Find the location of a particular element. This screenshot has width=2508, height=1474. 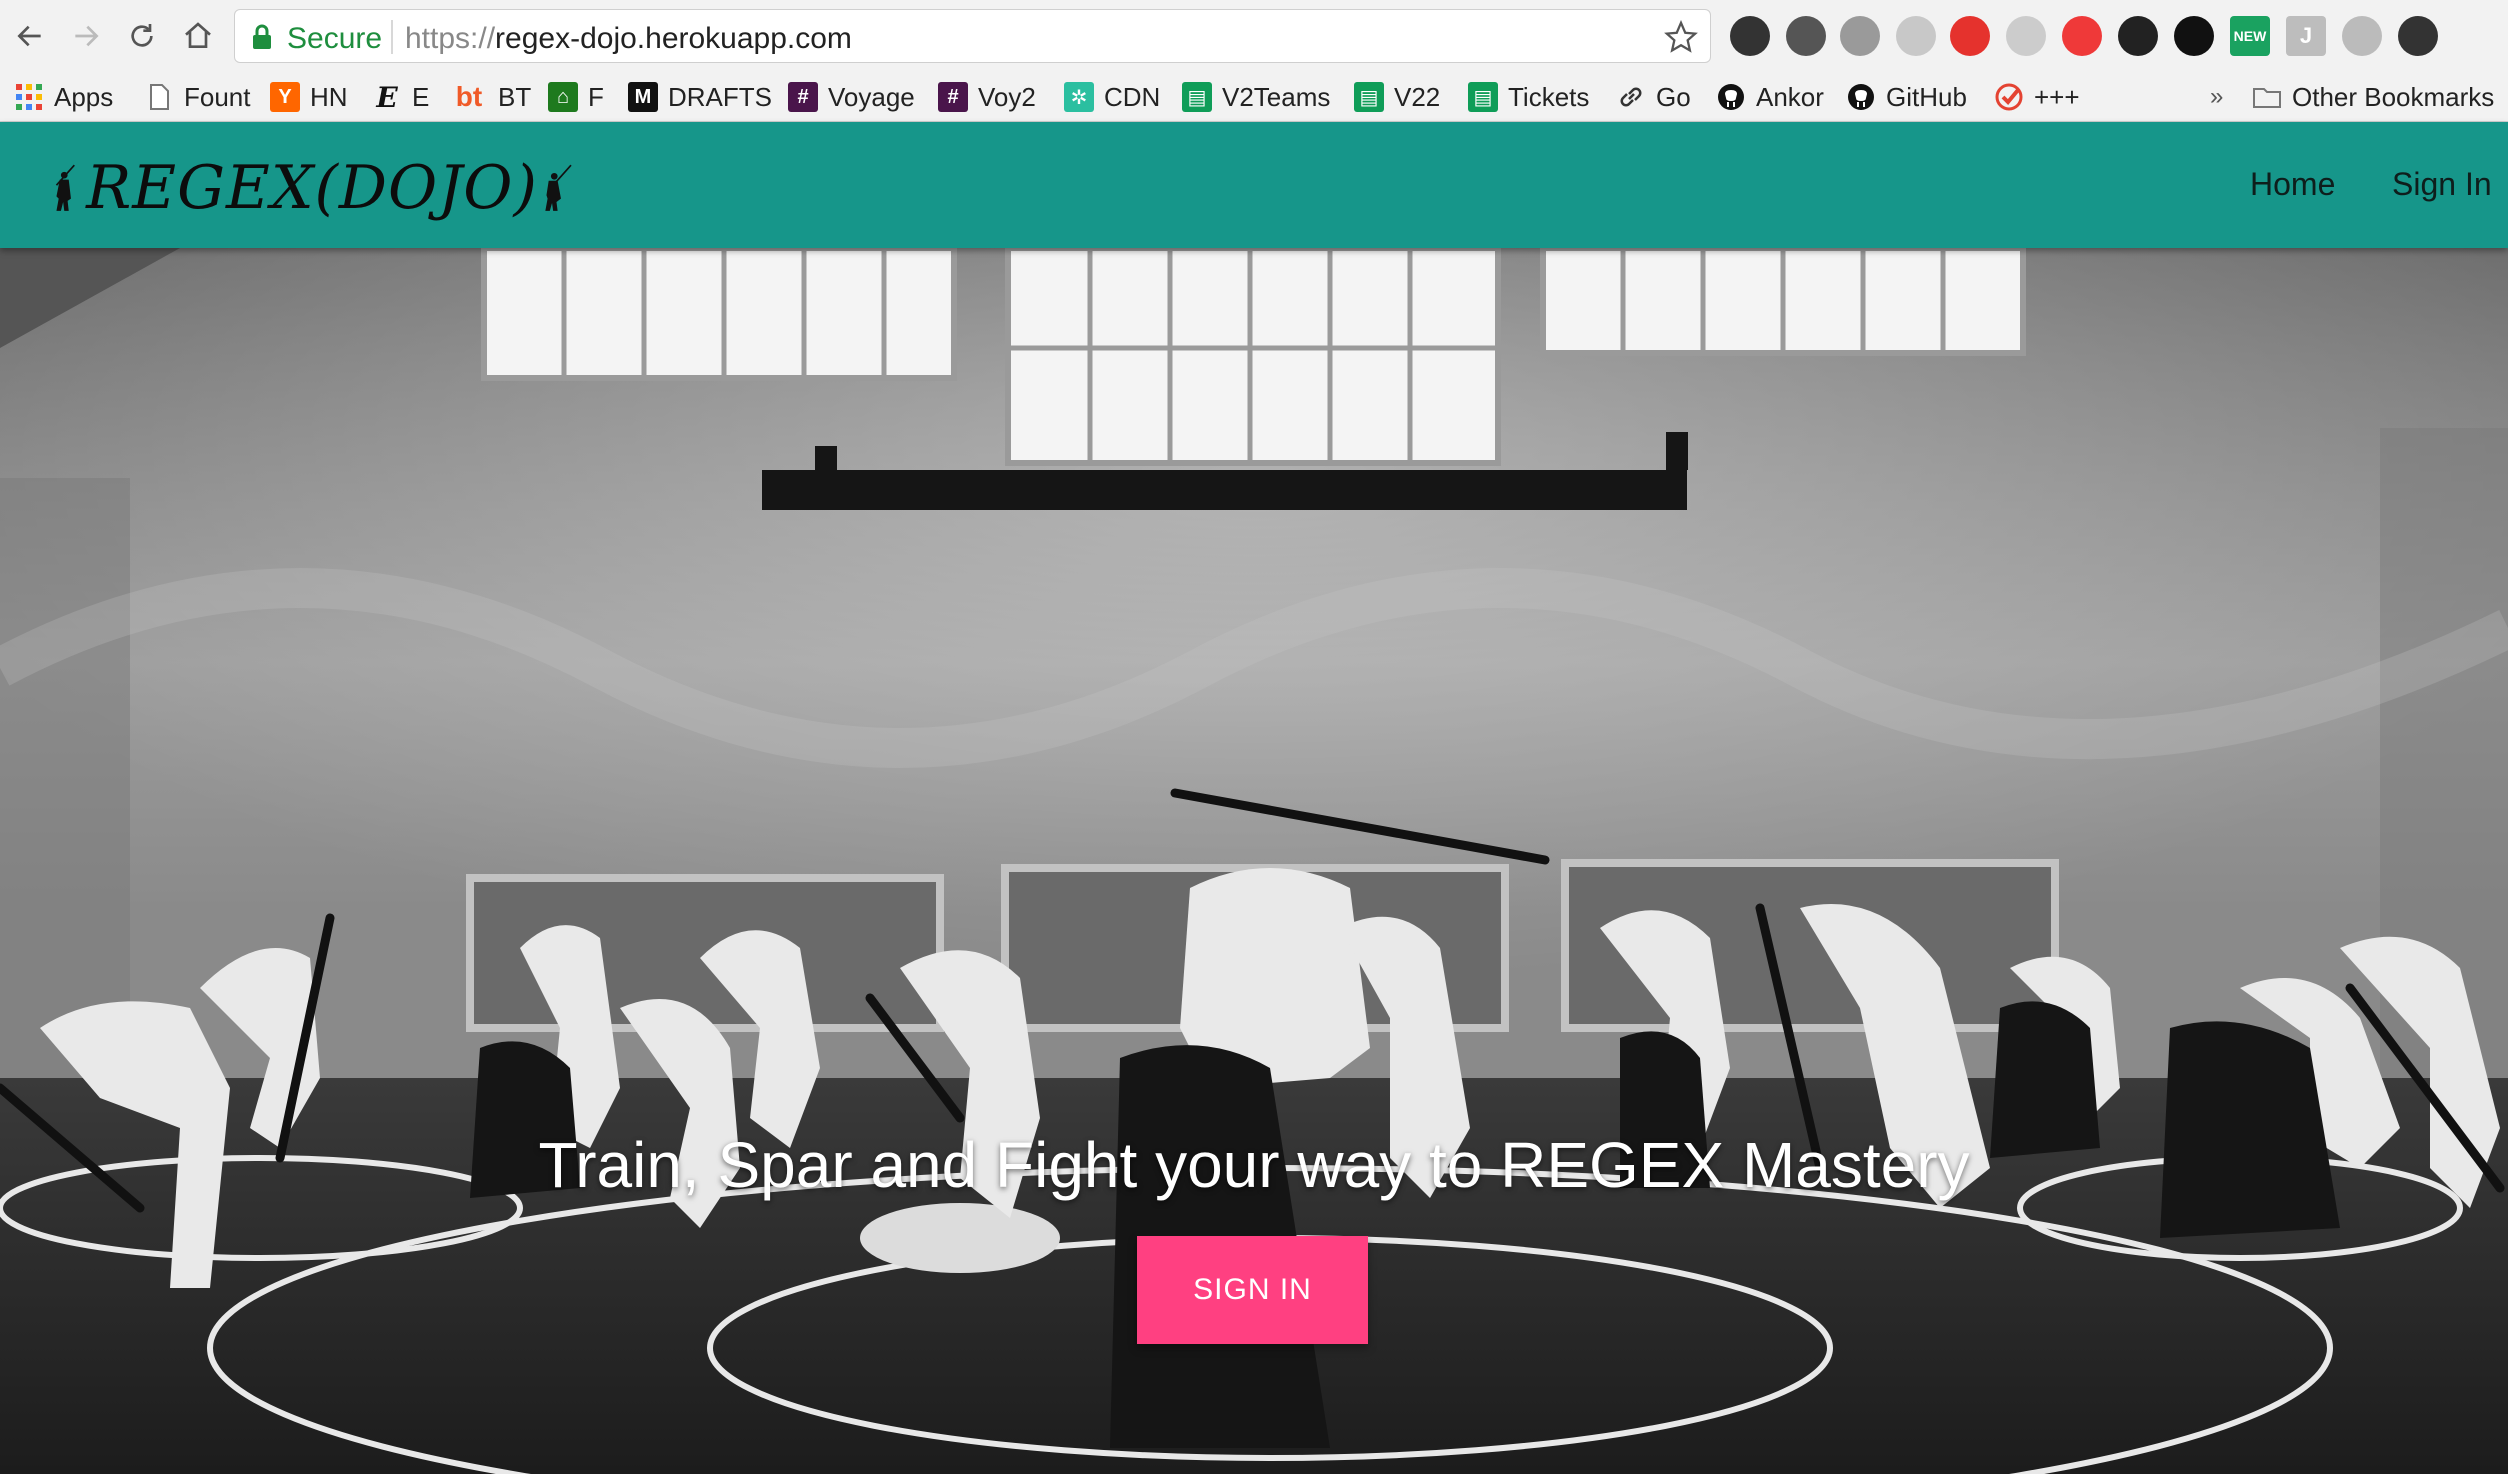

check-icon is located at coordinates (2009, 97).